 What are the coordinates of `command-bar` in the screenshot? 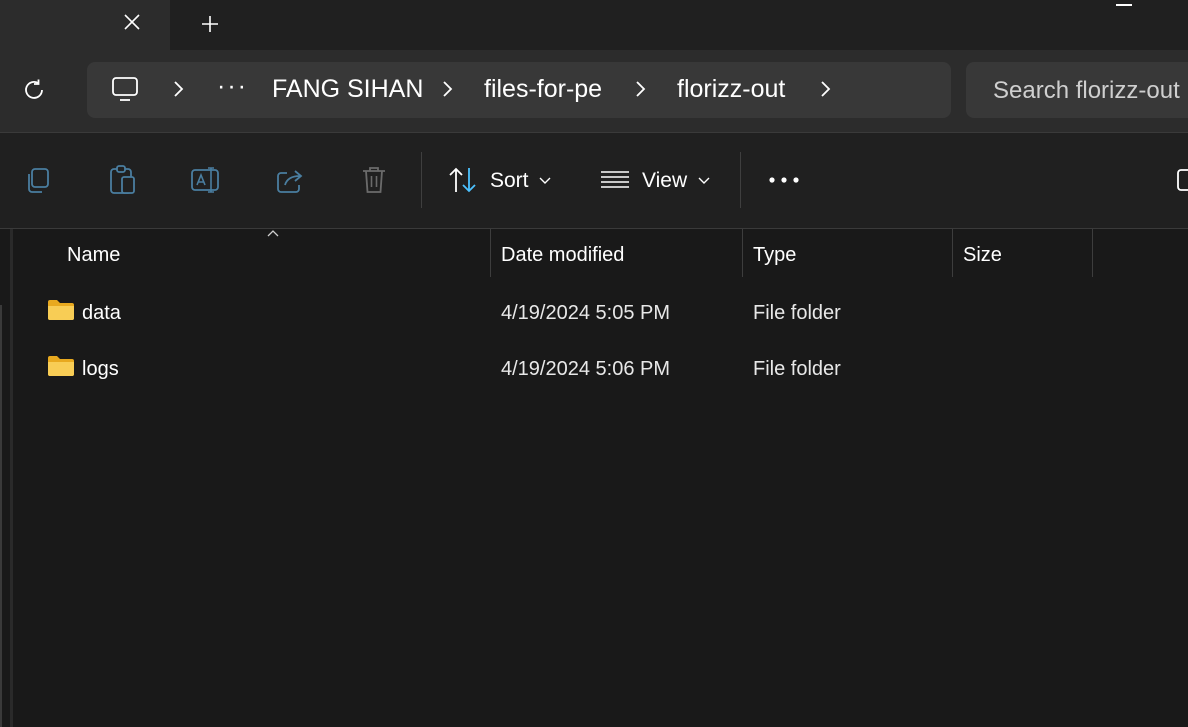 It's located at (594, 181).